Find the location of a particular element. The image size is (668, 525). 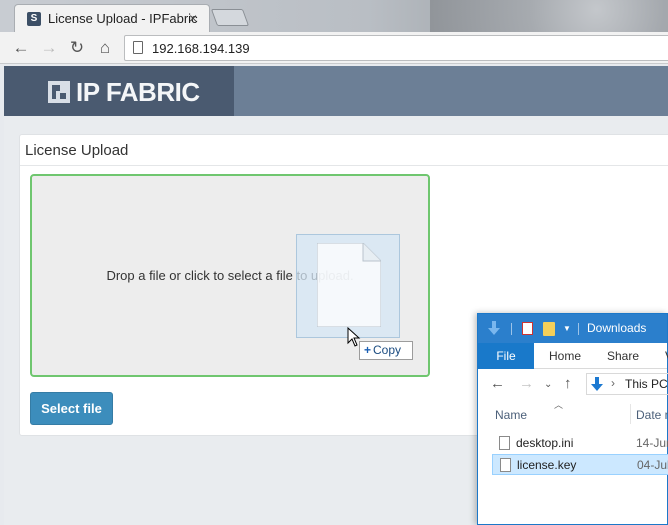

panel-title: License Upload is located at coordinates (77, 150).